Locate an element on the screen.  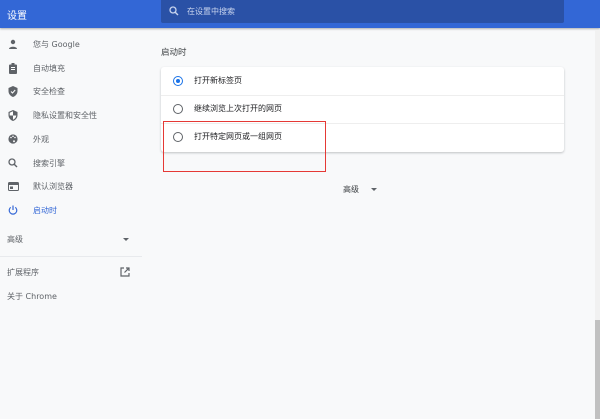
app-header: 设置 在设置中搜索 is located at coordinates (300, 14).